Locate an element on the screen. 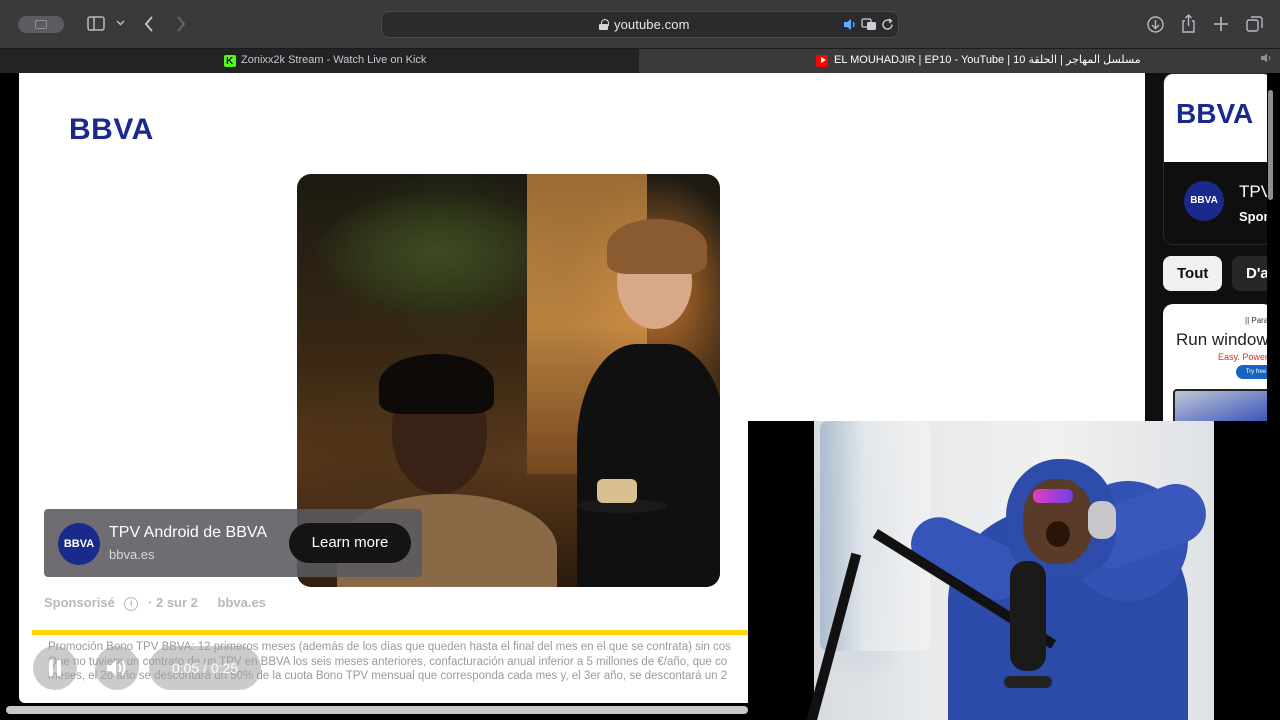 This screenshot has width=1280, height=720. kick-favicon-icon is located at coordinates (230, 61).